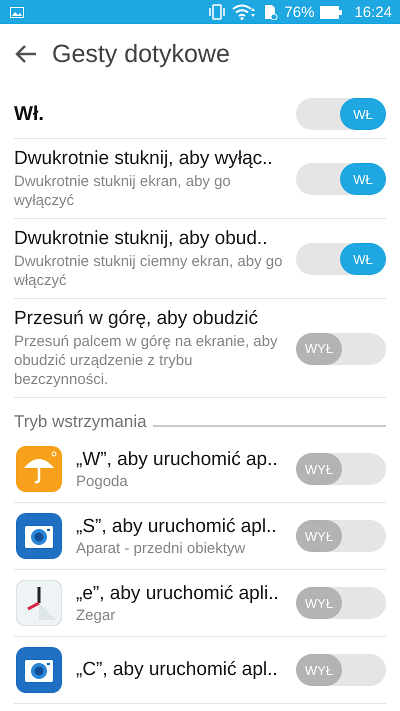 The width and height of the screenshot is (400, 711). What do you see at coordinates (136, 319) in the screenshot?
I see `setting-title: Przesuń w górę, aby obudzić` at bounding box center [136, 319].